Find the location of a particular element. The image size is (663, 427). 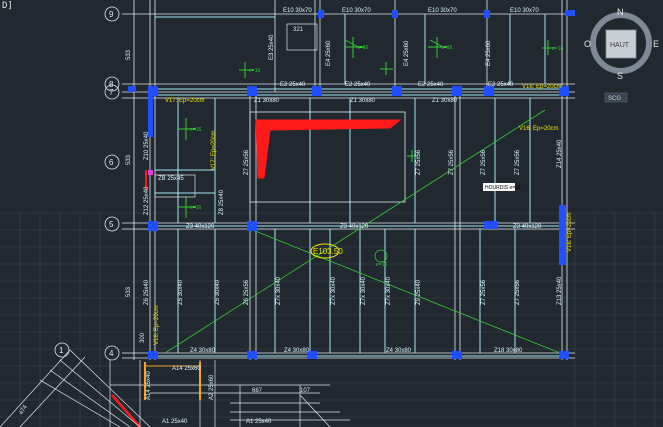

slab-mark-3: e=16 is located at coordinates (362, 48).